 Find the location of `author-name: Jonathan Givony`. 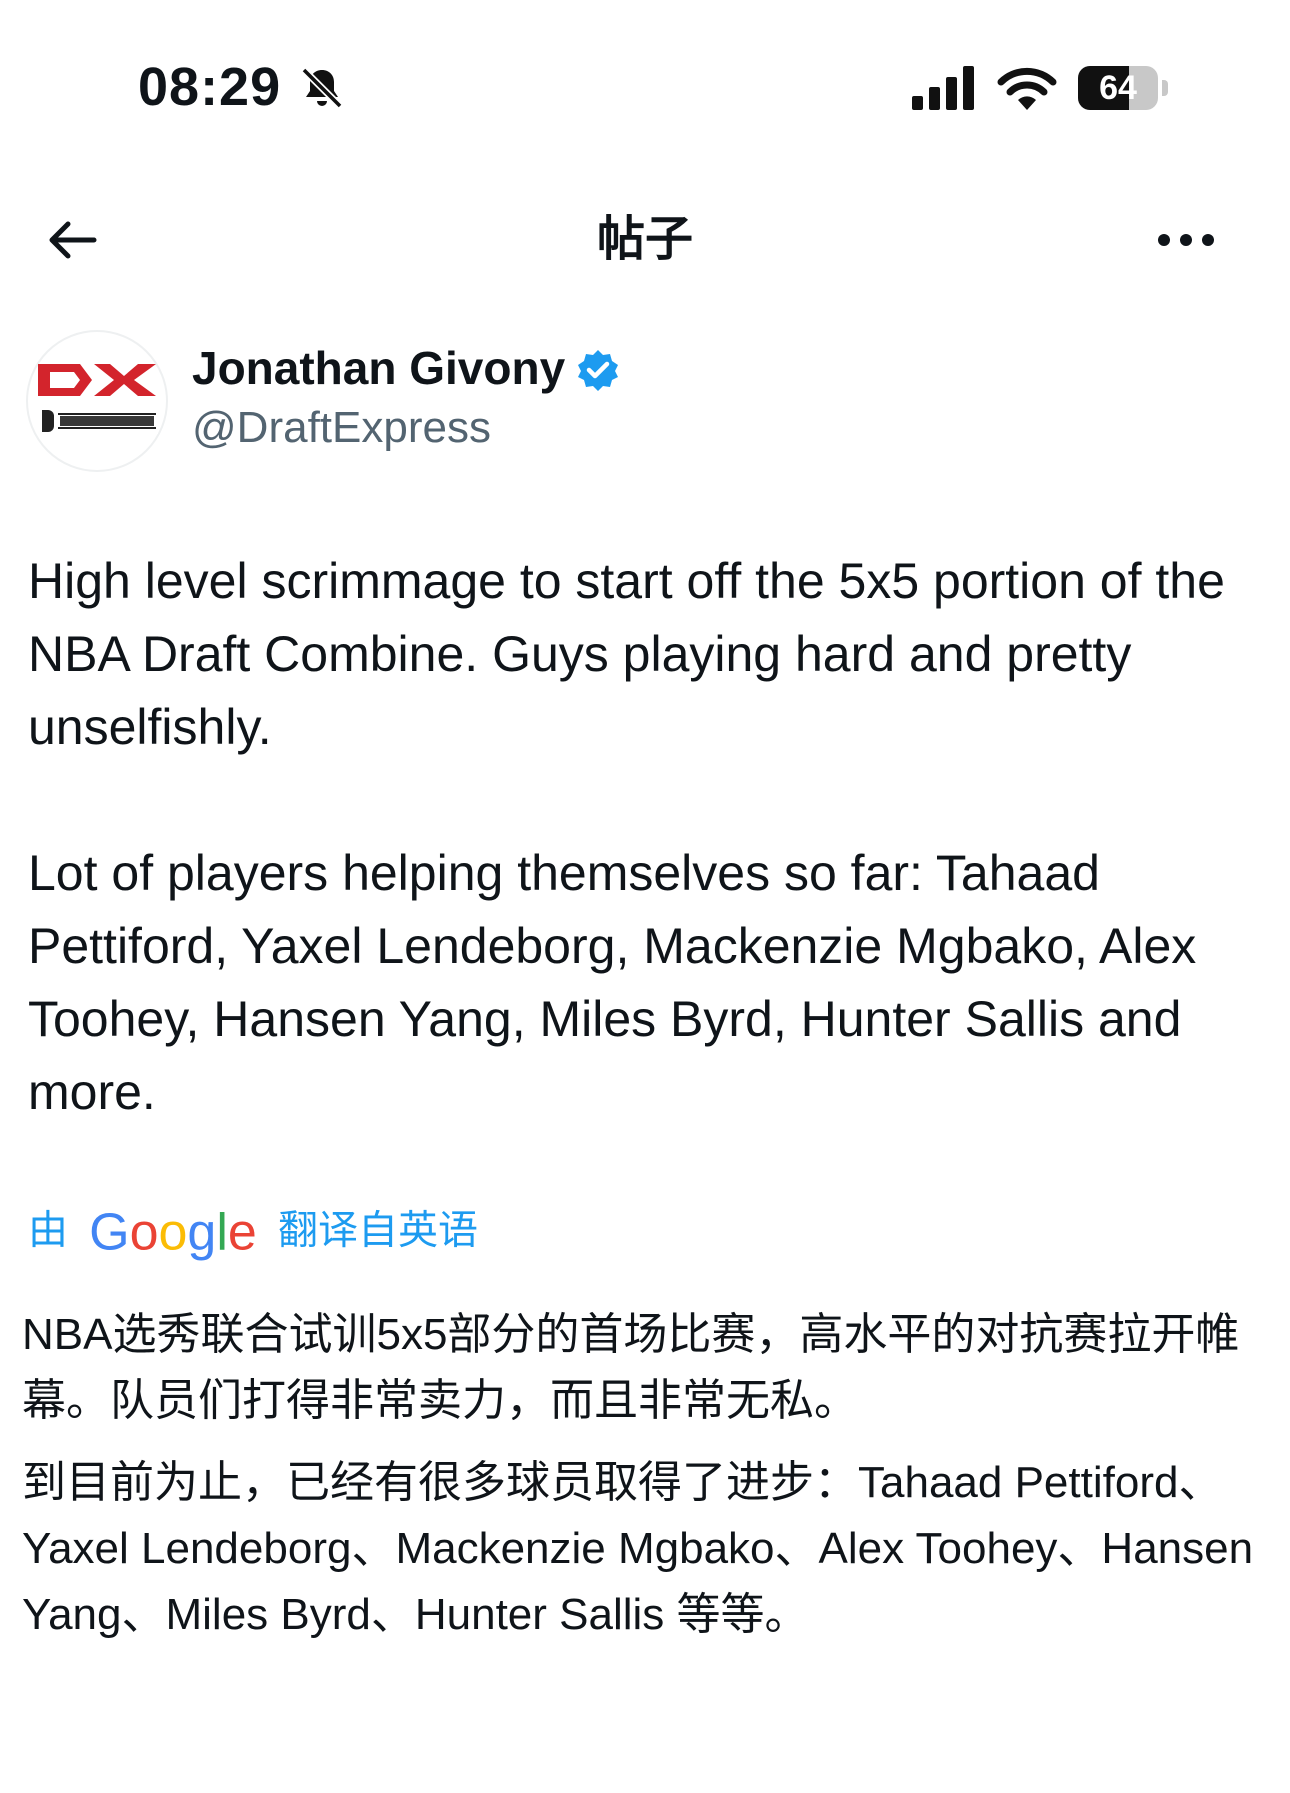

author-name: Jonathan Givony is located at coordinates (378, 368).